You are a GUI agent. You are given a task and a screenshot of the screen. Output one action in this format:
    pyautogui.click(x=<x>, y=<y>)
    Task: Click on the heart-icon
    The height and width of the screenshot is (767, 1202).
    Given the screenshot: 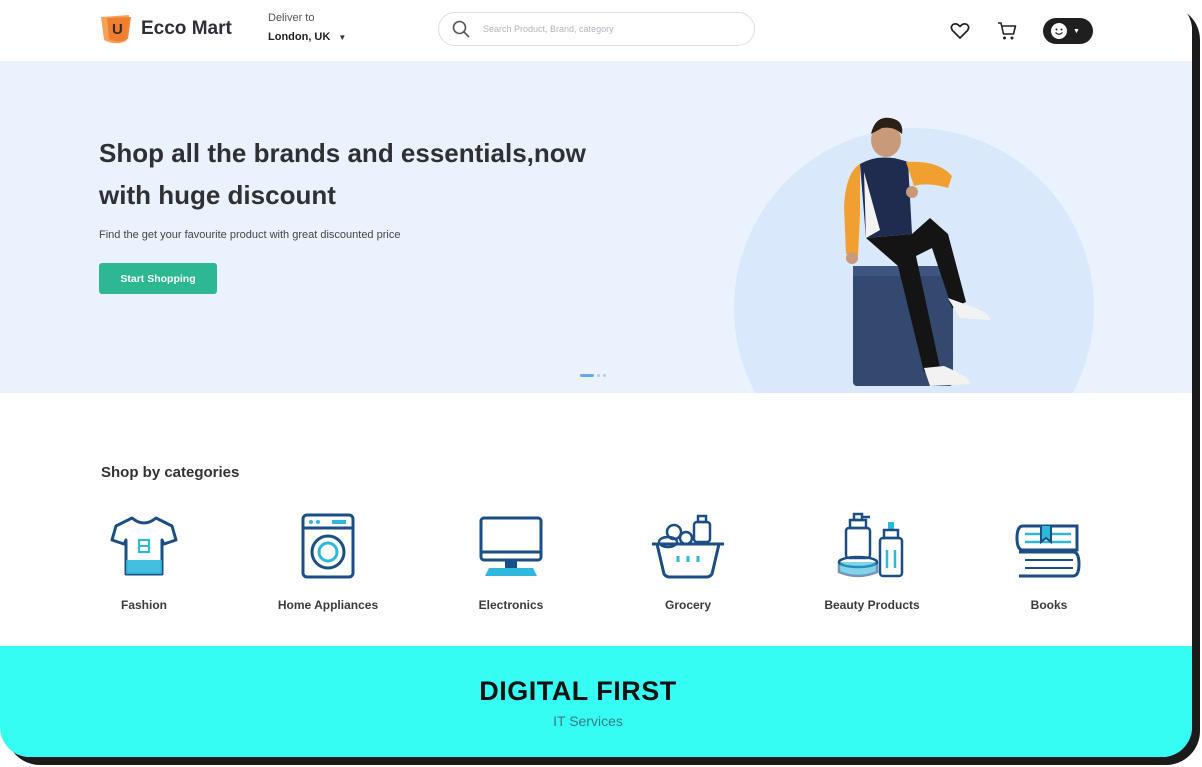 What is the action you would take?
    pyautogui.click(x=960, y=31)
    